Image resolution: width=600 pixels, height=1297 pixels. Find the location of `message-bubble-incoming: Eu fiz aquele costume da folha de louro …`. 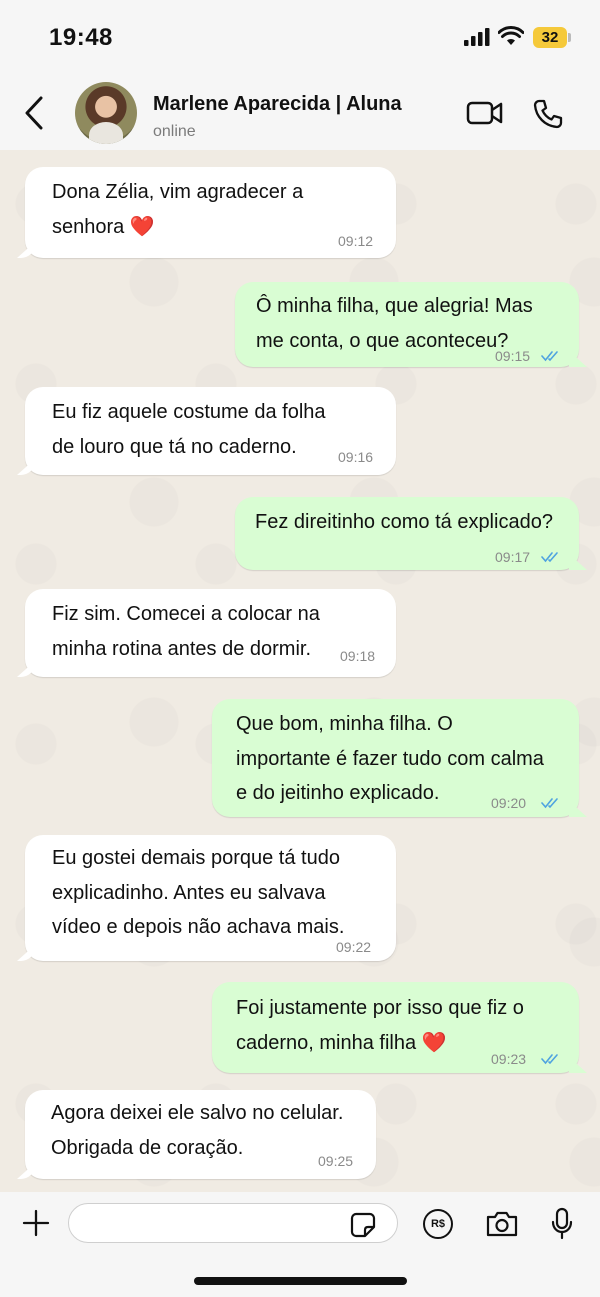

message-bubble-incoming: Eu fiz aquele costume da folha de louro … is located at coordinates (210, 431).